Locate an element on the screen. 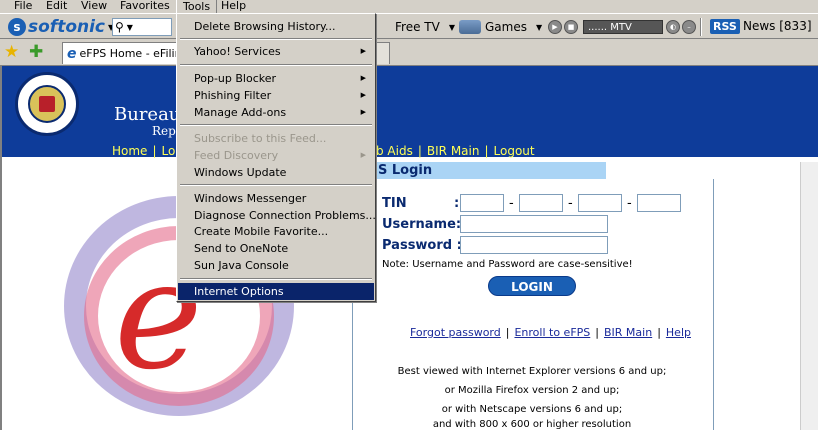 Image resolution: width=818 pixels, height=430 pixels. menu-item-manage-addons: Manage Add-ons ▶ is located at coordinates (276, 112).